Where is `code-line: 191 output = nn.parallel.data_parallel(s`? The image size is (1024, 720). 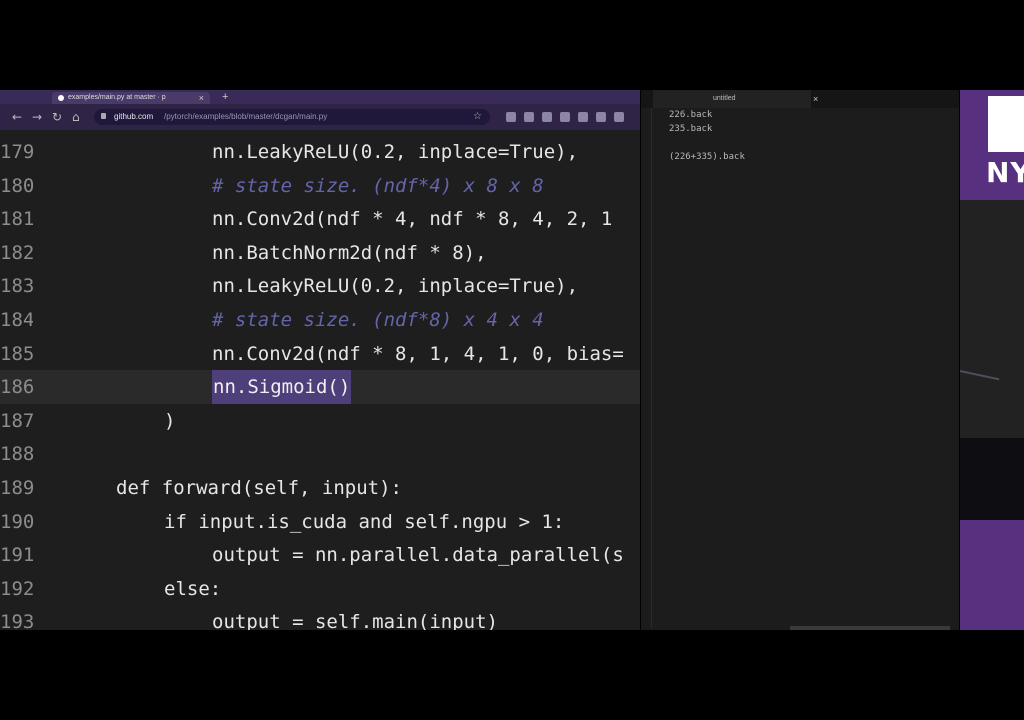
code-line: 191 output = nn.parallel.data_parallel(s is located at coordinates (320, 555).